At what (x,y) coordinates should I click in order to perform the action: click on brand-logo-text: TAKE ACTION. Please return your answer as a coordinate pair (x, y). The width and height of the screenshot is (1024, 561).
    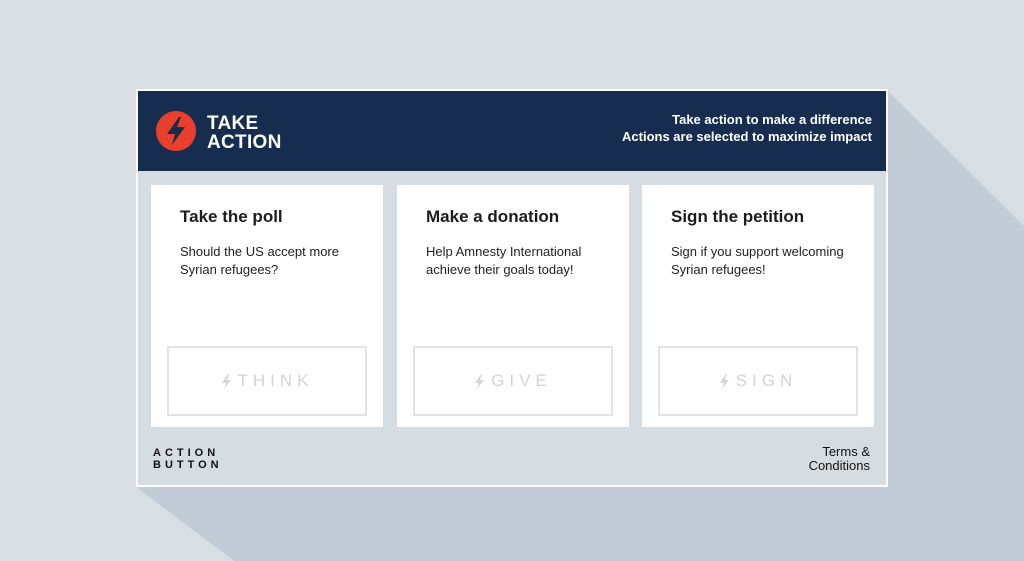
    Looking at the image, I should click on (244, 133).